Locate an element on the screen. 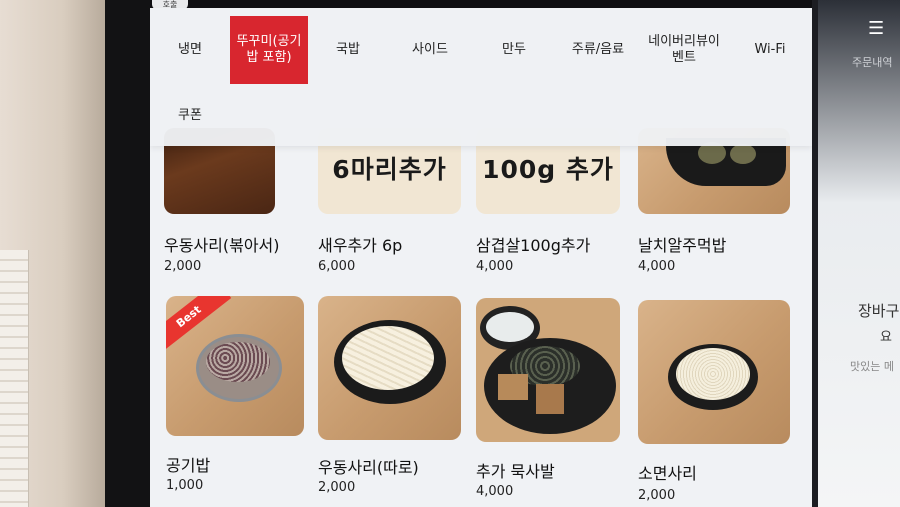 The image size is (900, 507). tab-coupon: 쿠폰 is located at coordinates (190, 116).